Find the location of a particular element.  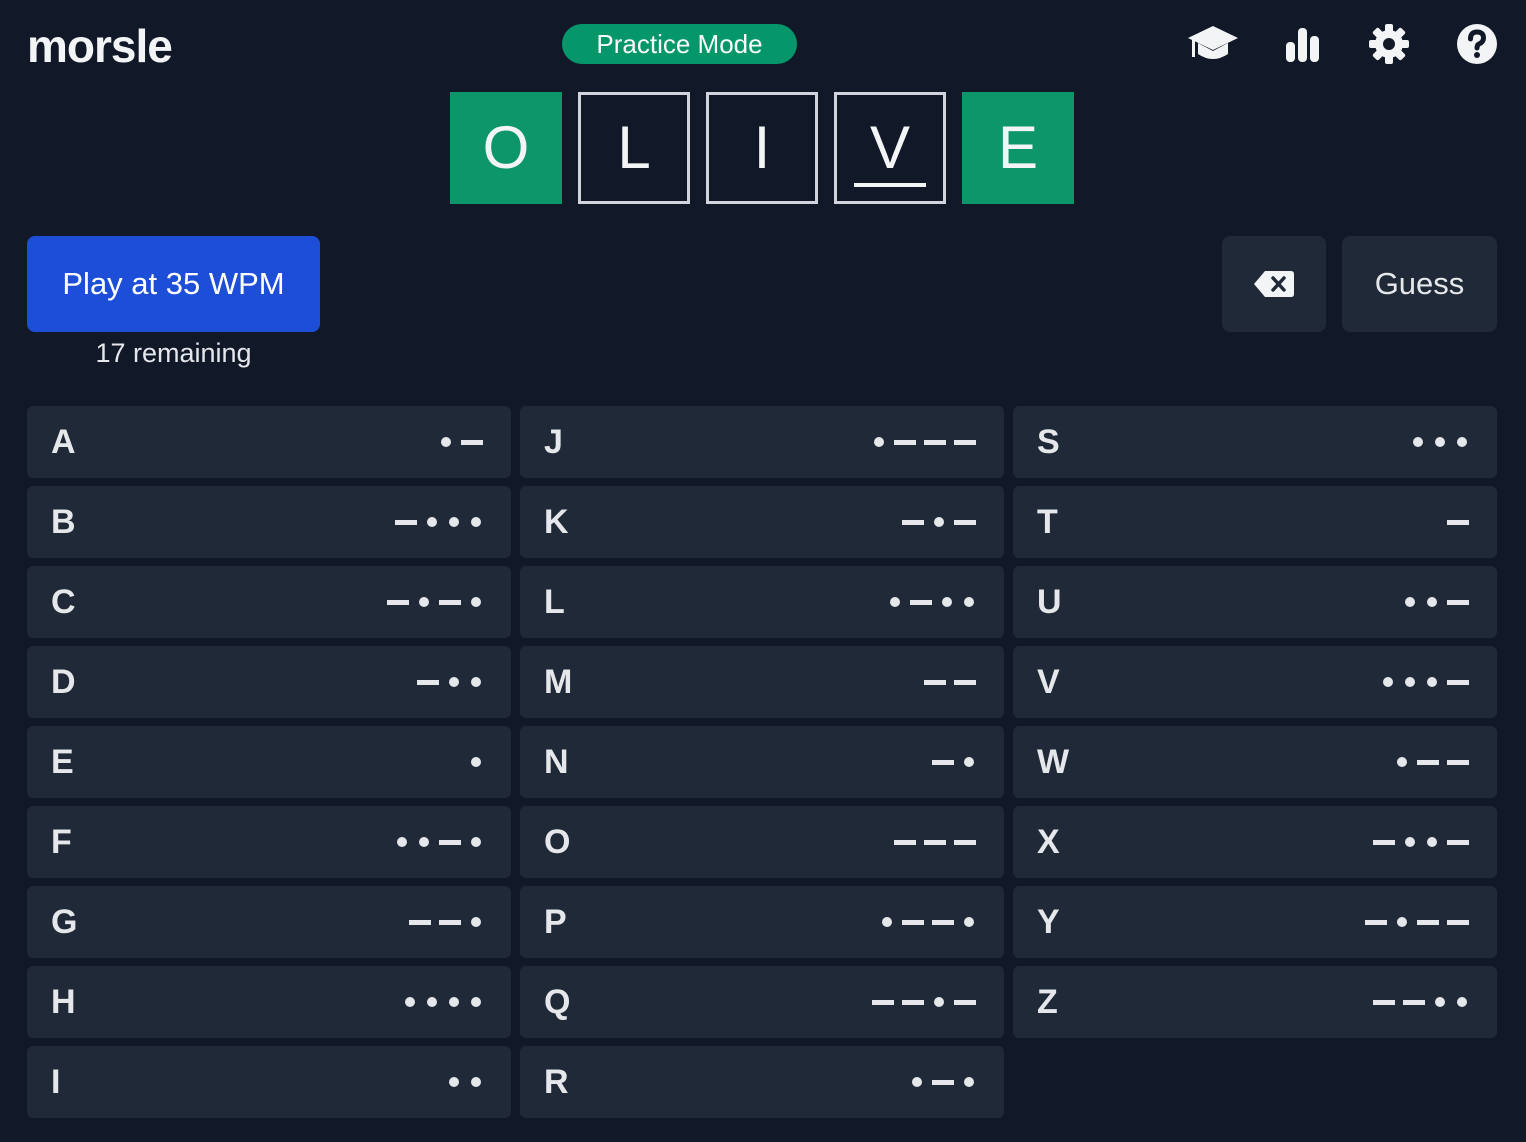

key-letter: A is located at coordinates (63, 441).